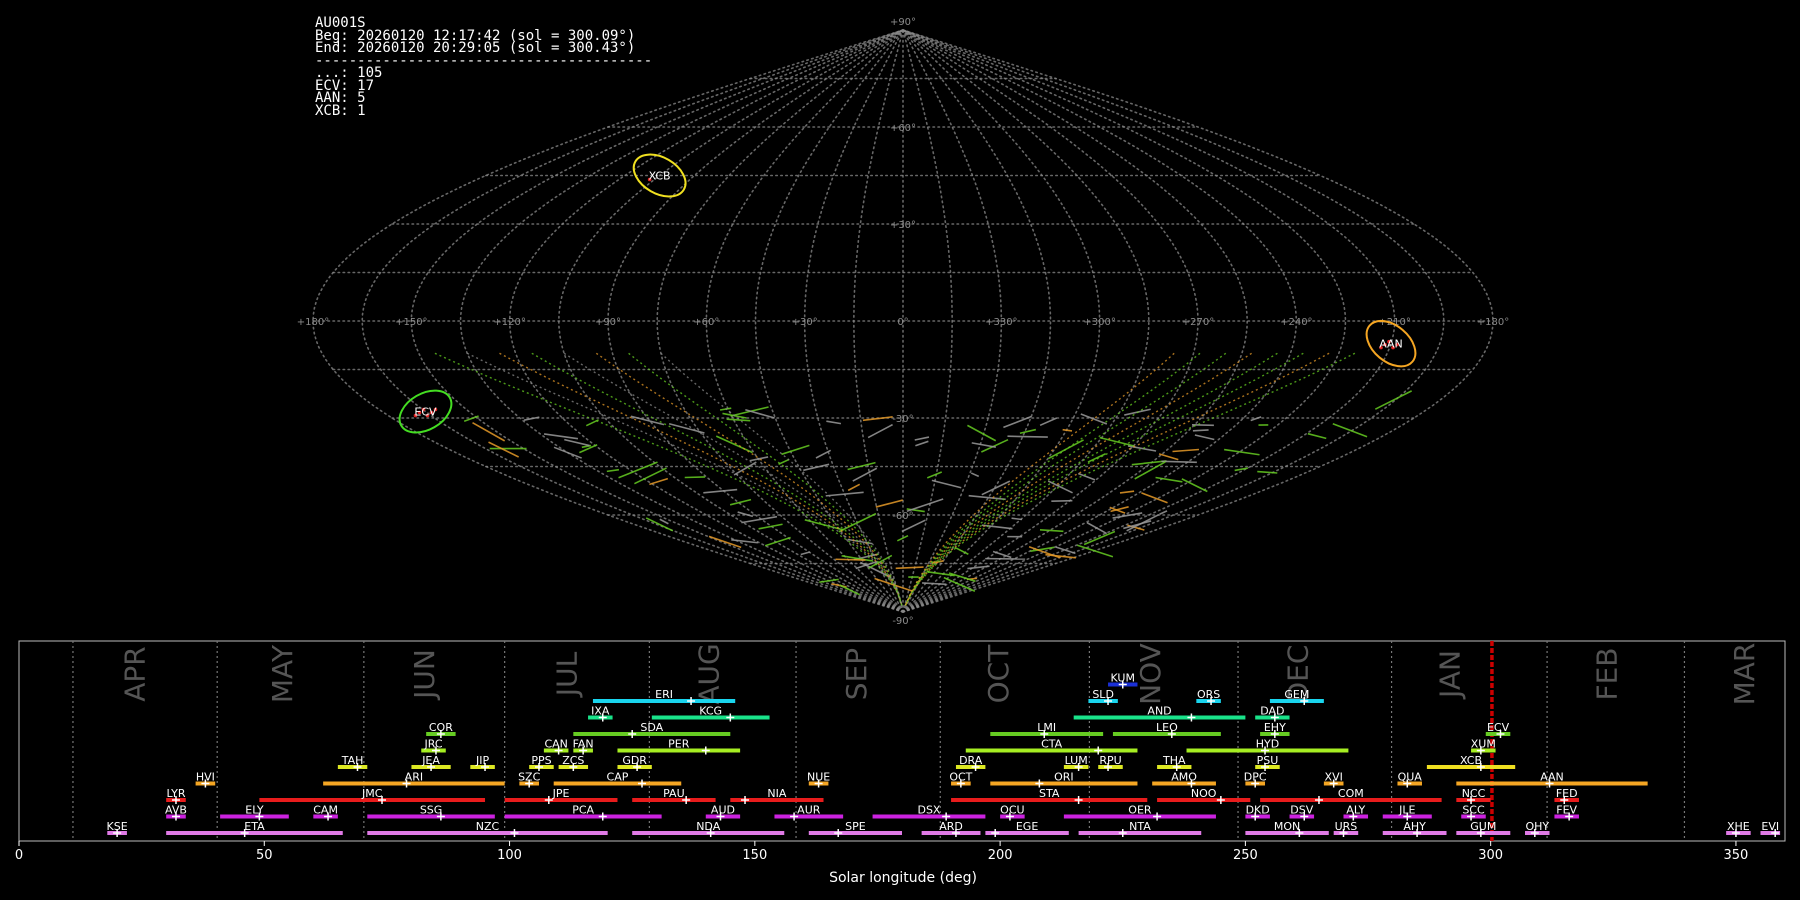 The image size is (1800, 900). I want to click on shower-label: URS, so click(1346, 826).